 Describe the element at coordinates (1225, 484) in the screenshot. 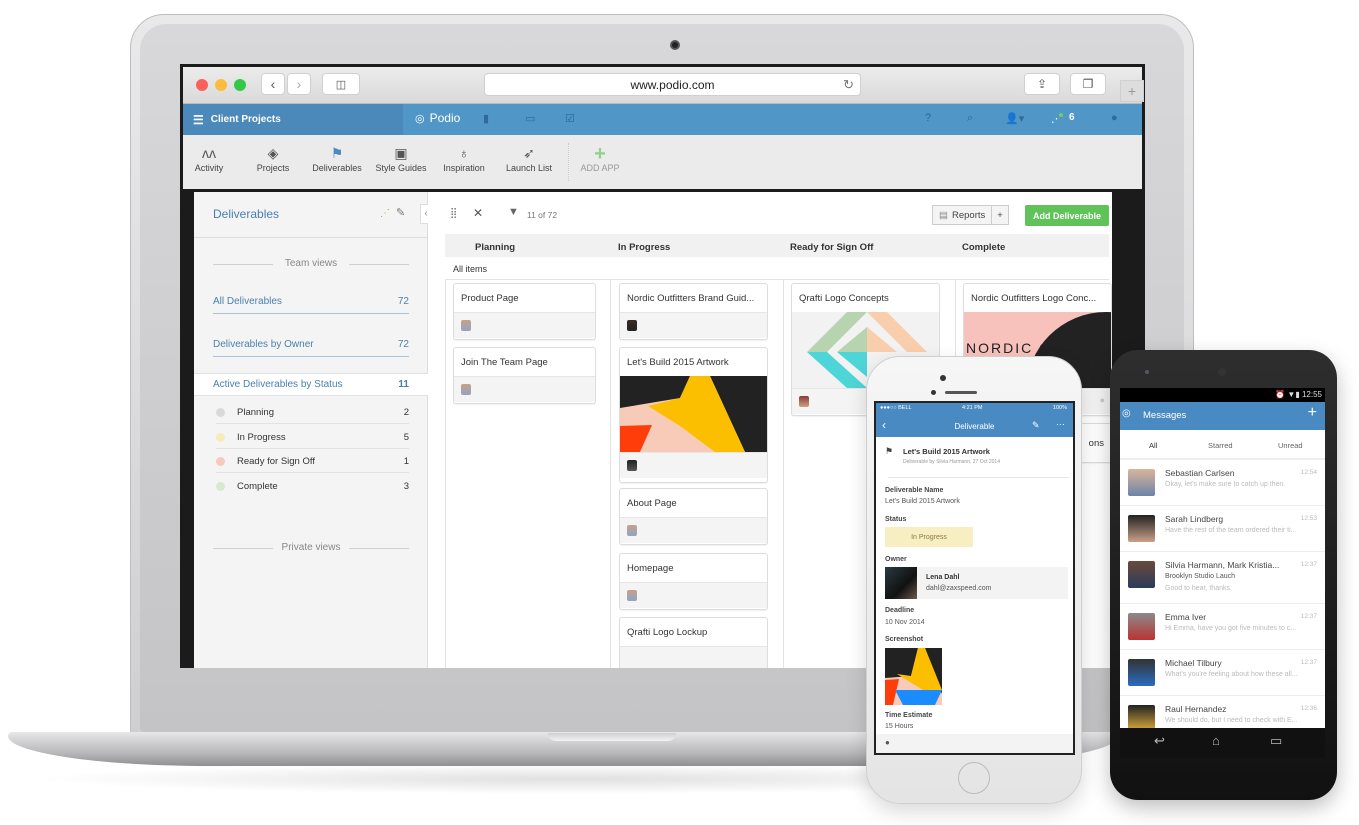

I see `message-preview: Okay, let's make sure to catch up then.` at that location.